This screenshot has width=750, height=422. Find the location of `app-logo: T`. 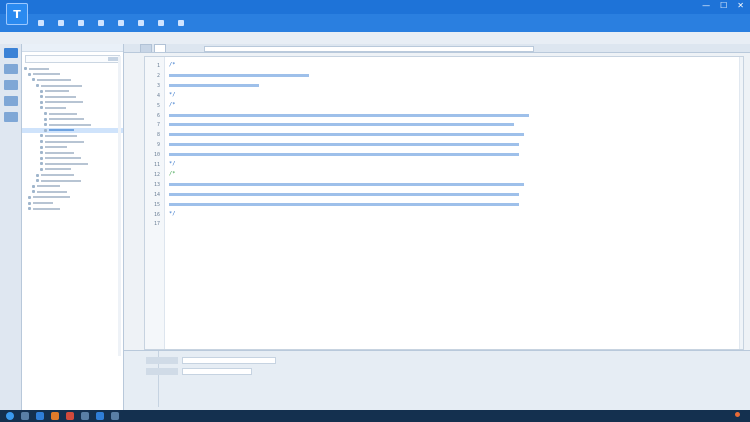

app-logo: T is located at coordinates (17, 14).